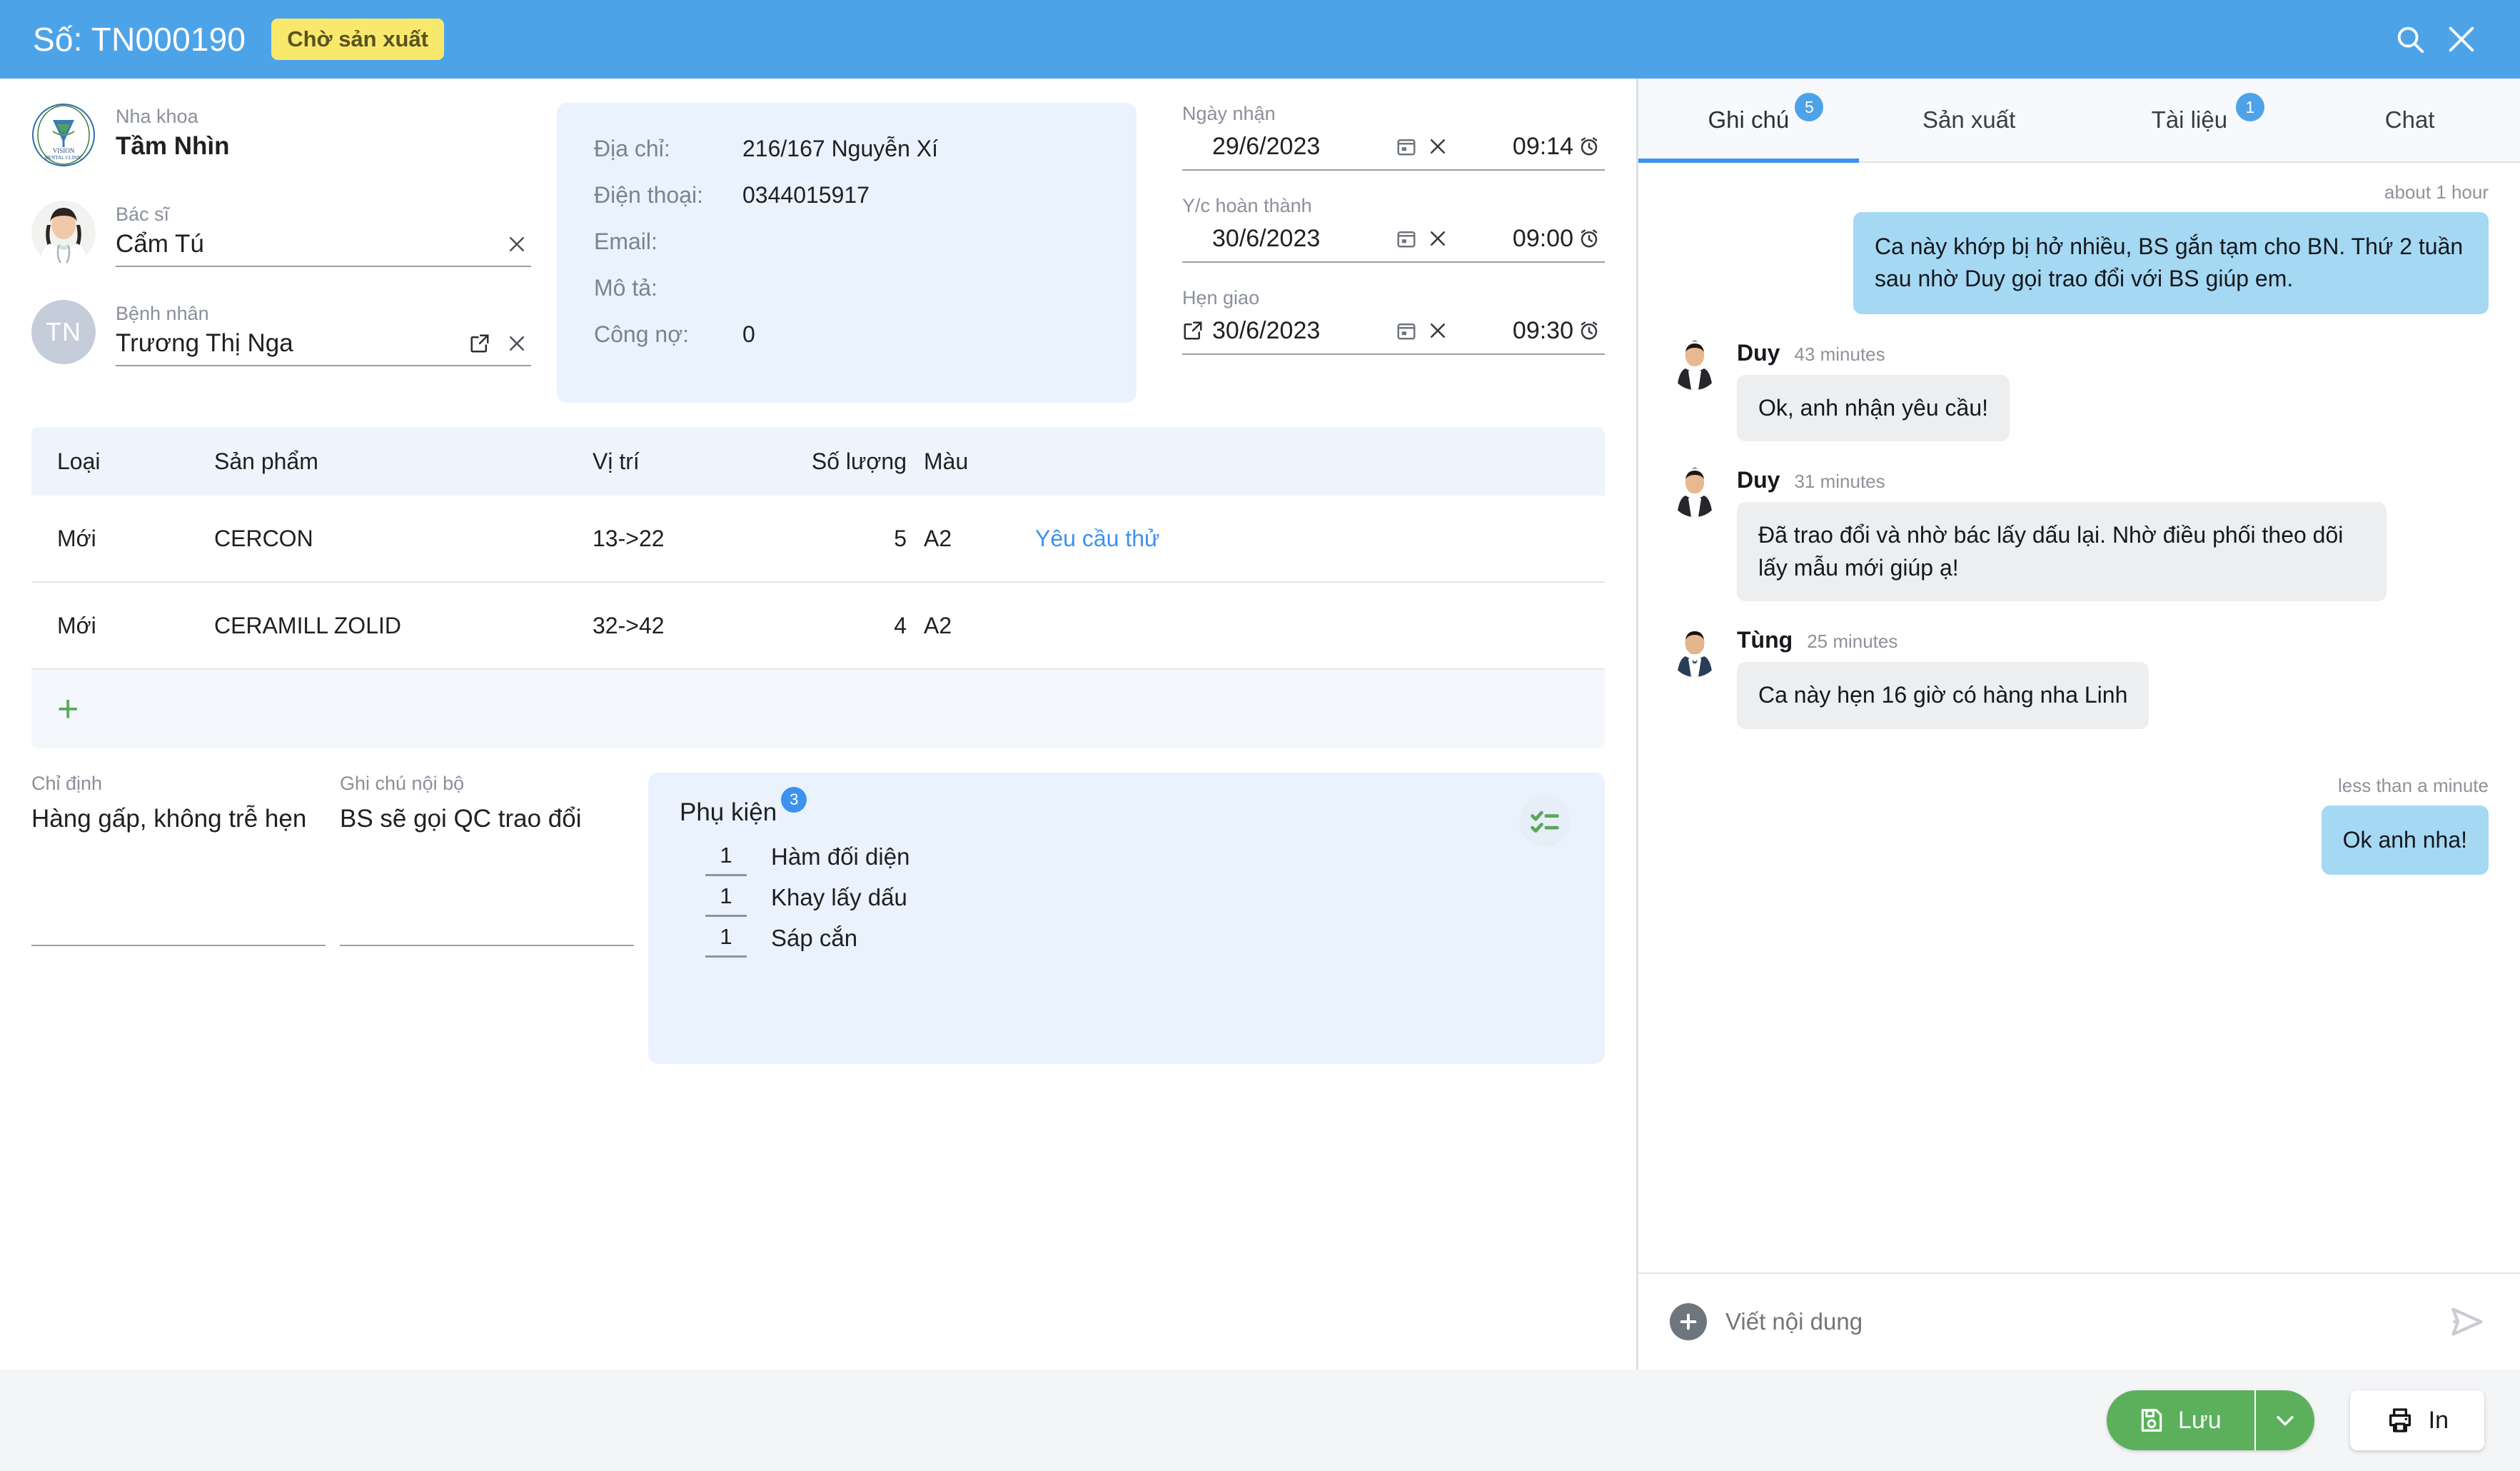 The image size is (2520, 1471). What do you see at coordinates (357, 39) in the screenshot?
I see `status-badge: Chờ sản xuất` at bounding box center [357, 39].